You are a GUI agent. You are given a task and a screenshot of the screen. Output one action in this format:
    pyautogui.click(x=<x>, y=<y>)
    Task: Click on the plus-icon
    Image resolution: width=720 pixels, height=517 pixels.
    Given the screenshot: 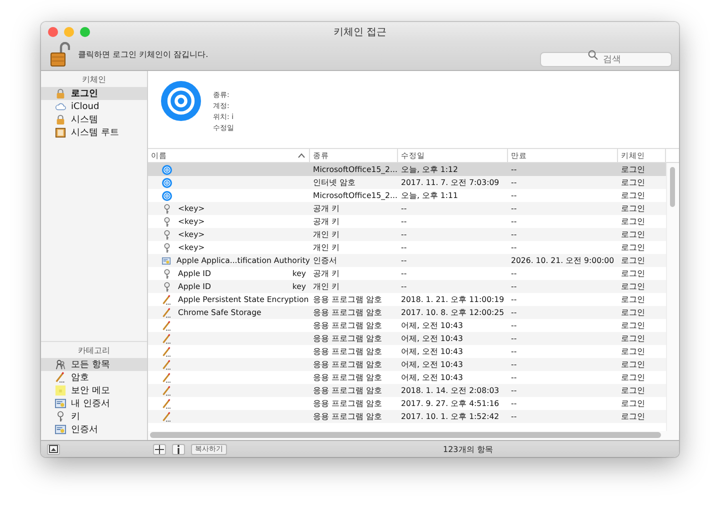 What is the action you would take?
    pyautogui.click(x=159, y=449)
    